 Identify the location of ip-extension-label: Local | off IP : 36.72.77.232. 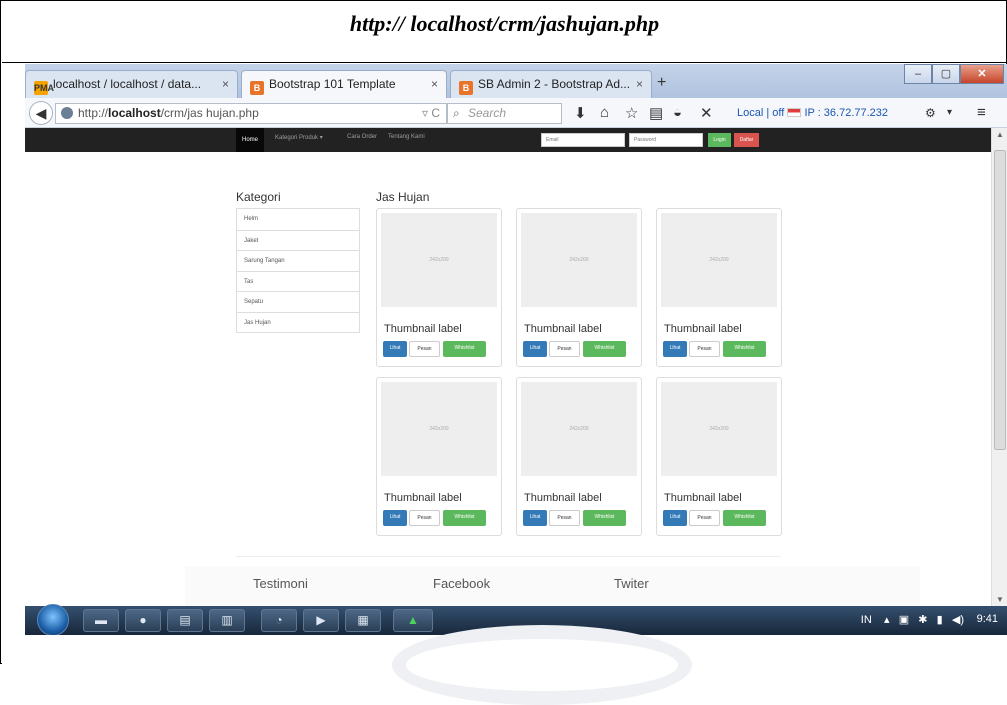
(812, 113).